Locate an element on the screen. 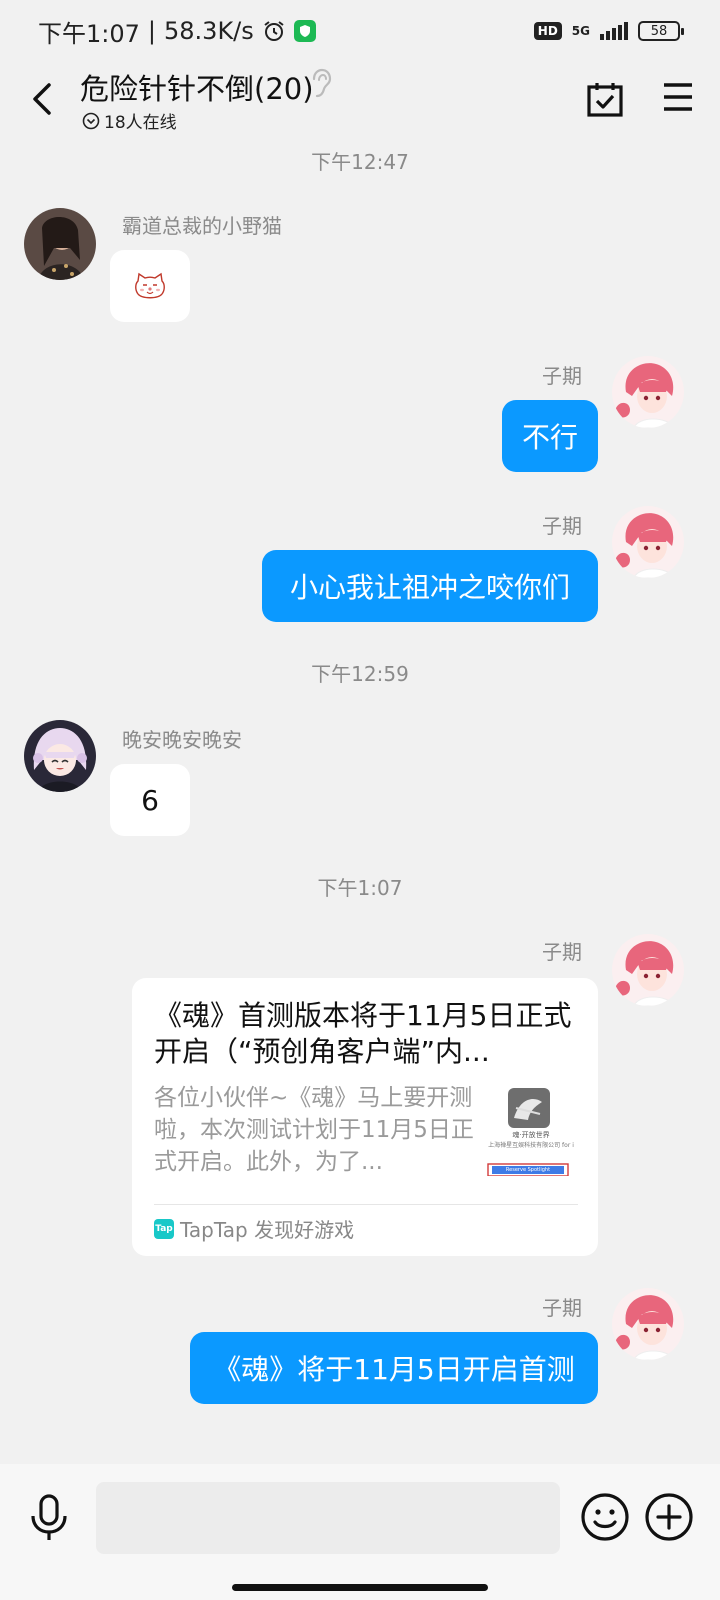 This screenshot has width=720, height=1600. network-speed: 58.3K/s is located at coordinates (209, 31).